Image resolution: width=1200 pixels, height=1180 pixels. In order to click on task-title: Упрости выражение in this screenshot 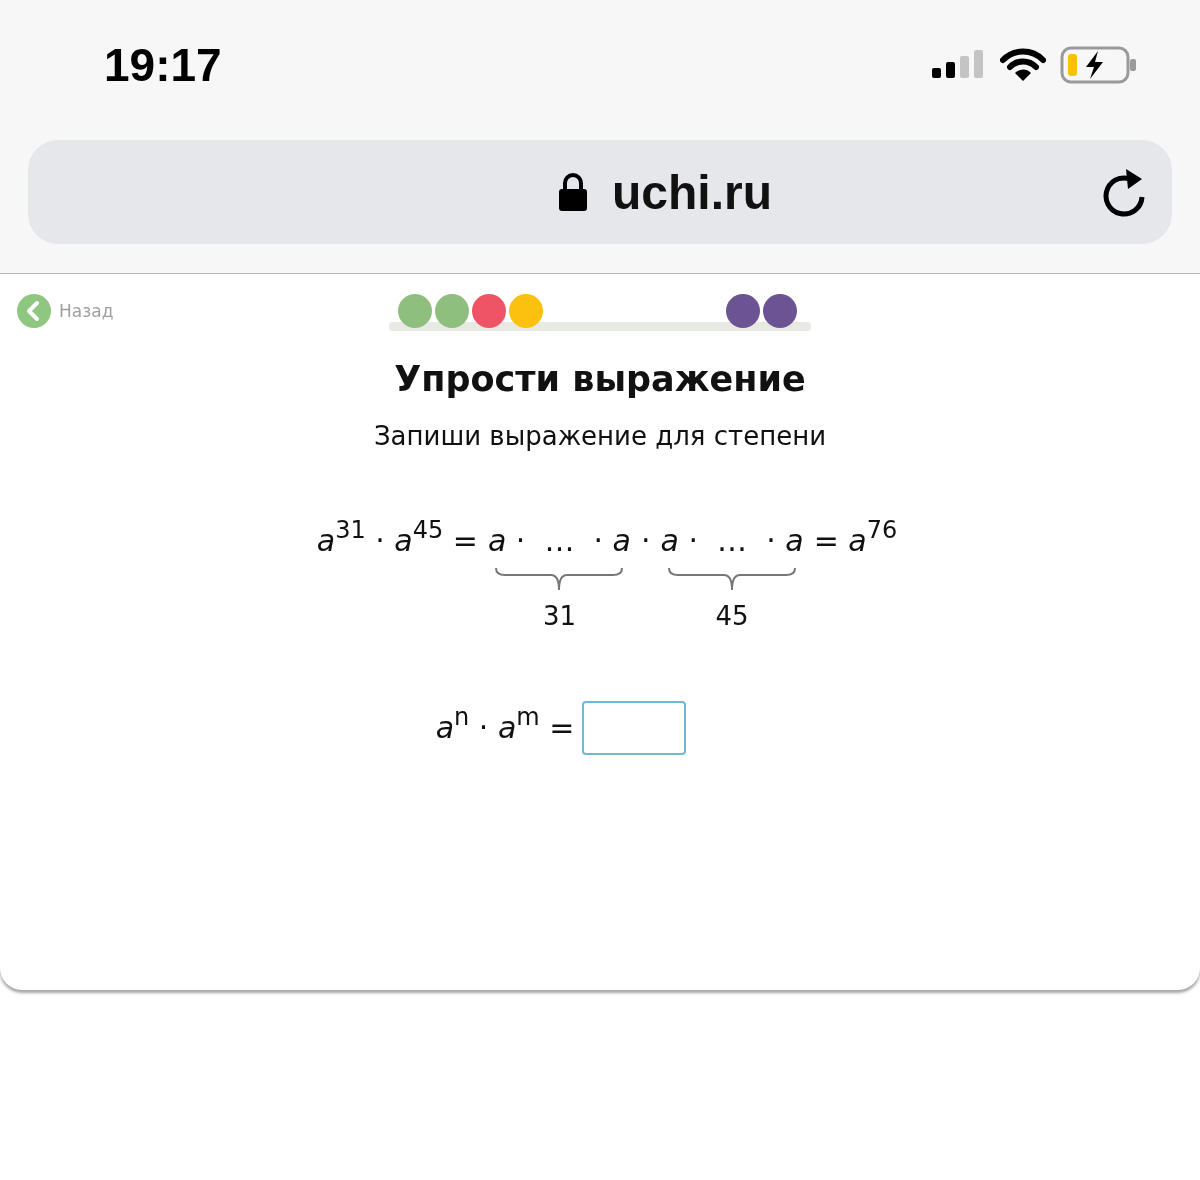, I will do `click(600, 379)`.